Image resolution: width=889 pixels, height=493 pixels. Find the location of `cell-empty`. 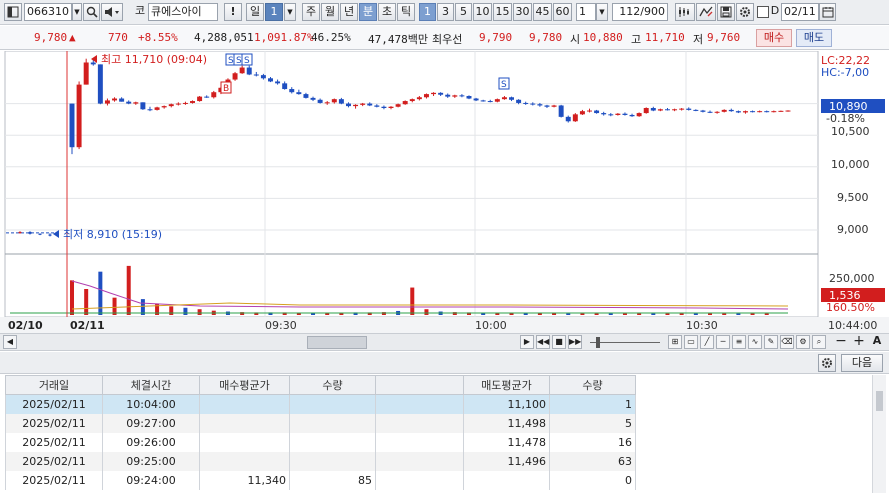

cell-empty is located at coordinates (419, 461).